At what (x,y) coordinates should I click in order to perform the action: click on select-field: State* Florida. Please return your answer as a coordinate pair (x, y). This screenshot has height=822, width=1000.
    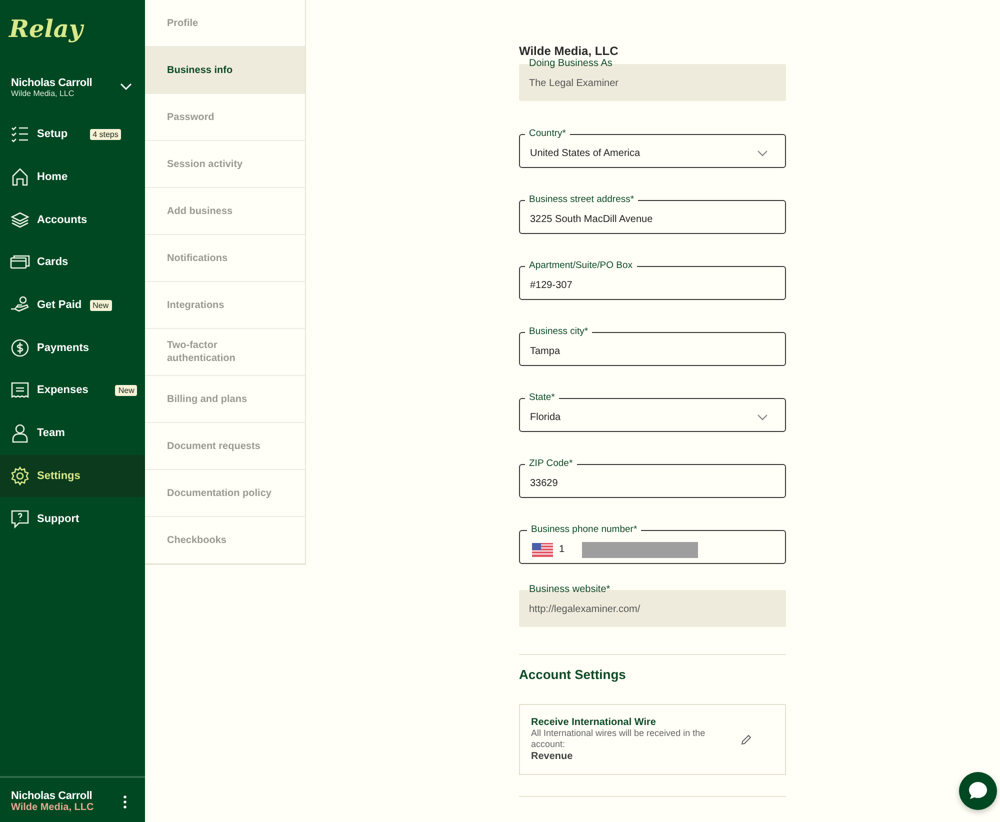
    Looking at the image, I should click on (652, 412).